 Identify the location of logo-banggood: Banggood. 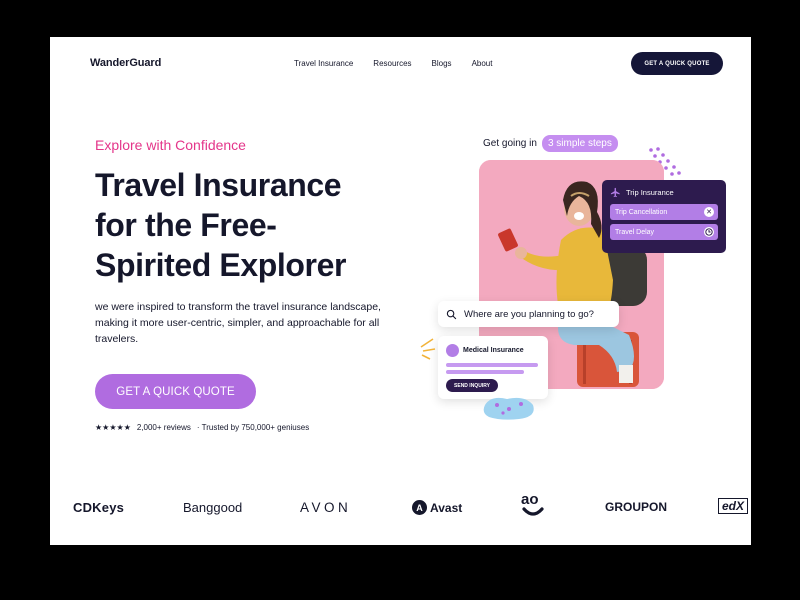
(213, 507).